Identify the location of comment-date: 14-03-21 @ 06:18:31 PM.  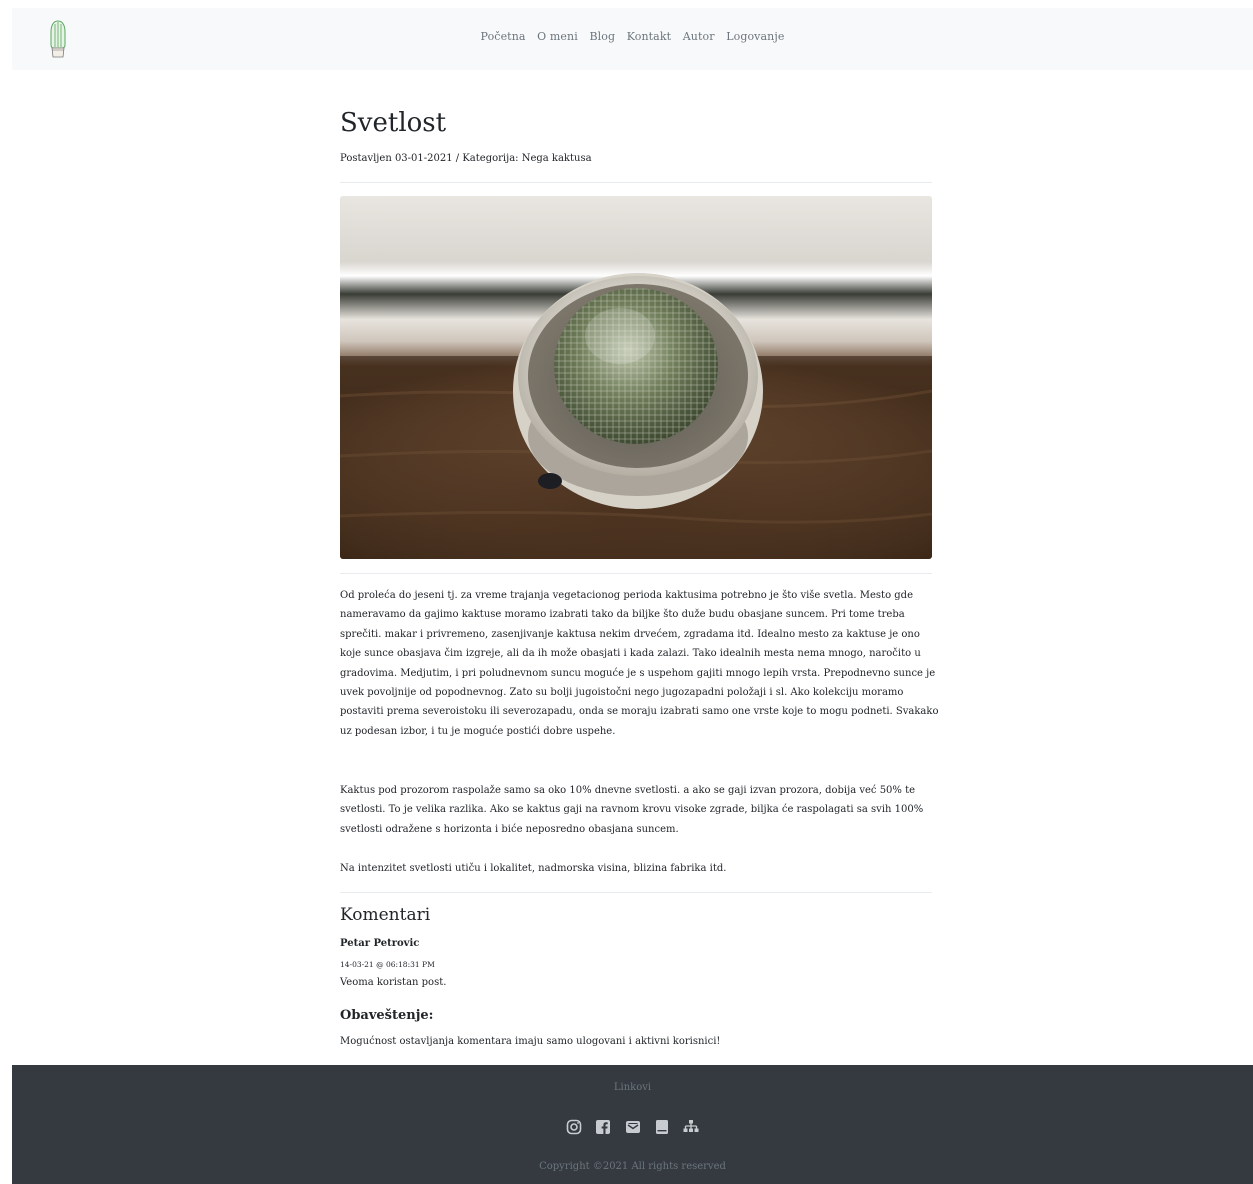
(387, 964).